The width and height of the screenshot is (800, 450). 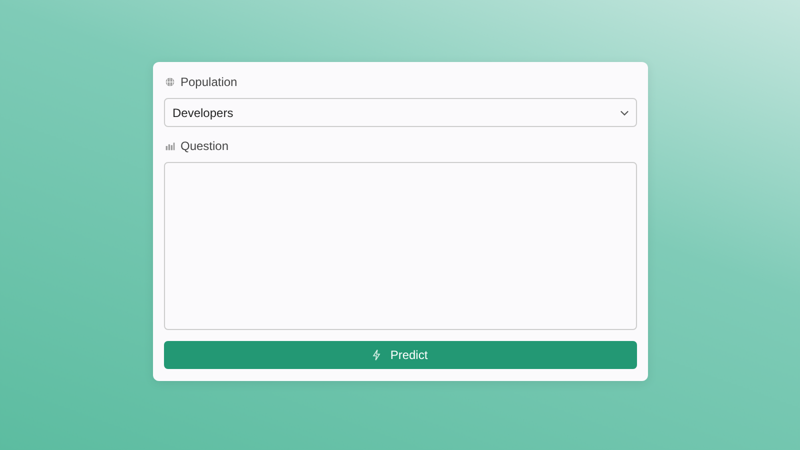 What do you see at coordinates (169, 145) in the screenshot?
I see `bar-chart-icon` at bounding box center [169, 145].